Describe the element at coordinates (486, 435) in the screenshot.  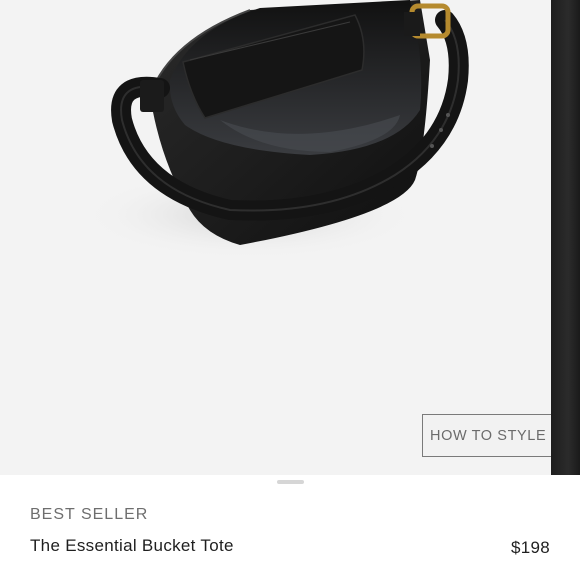
I see `how-to-style-it-button: HOW TO STYLE IT` at that location.